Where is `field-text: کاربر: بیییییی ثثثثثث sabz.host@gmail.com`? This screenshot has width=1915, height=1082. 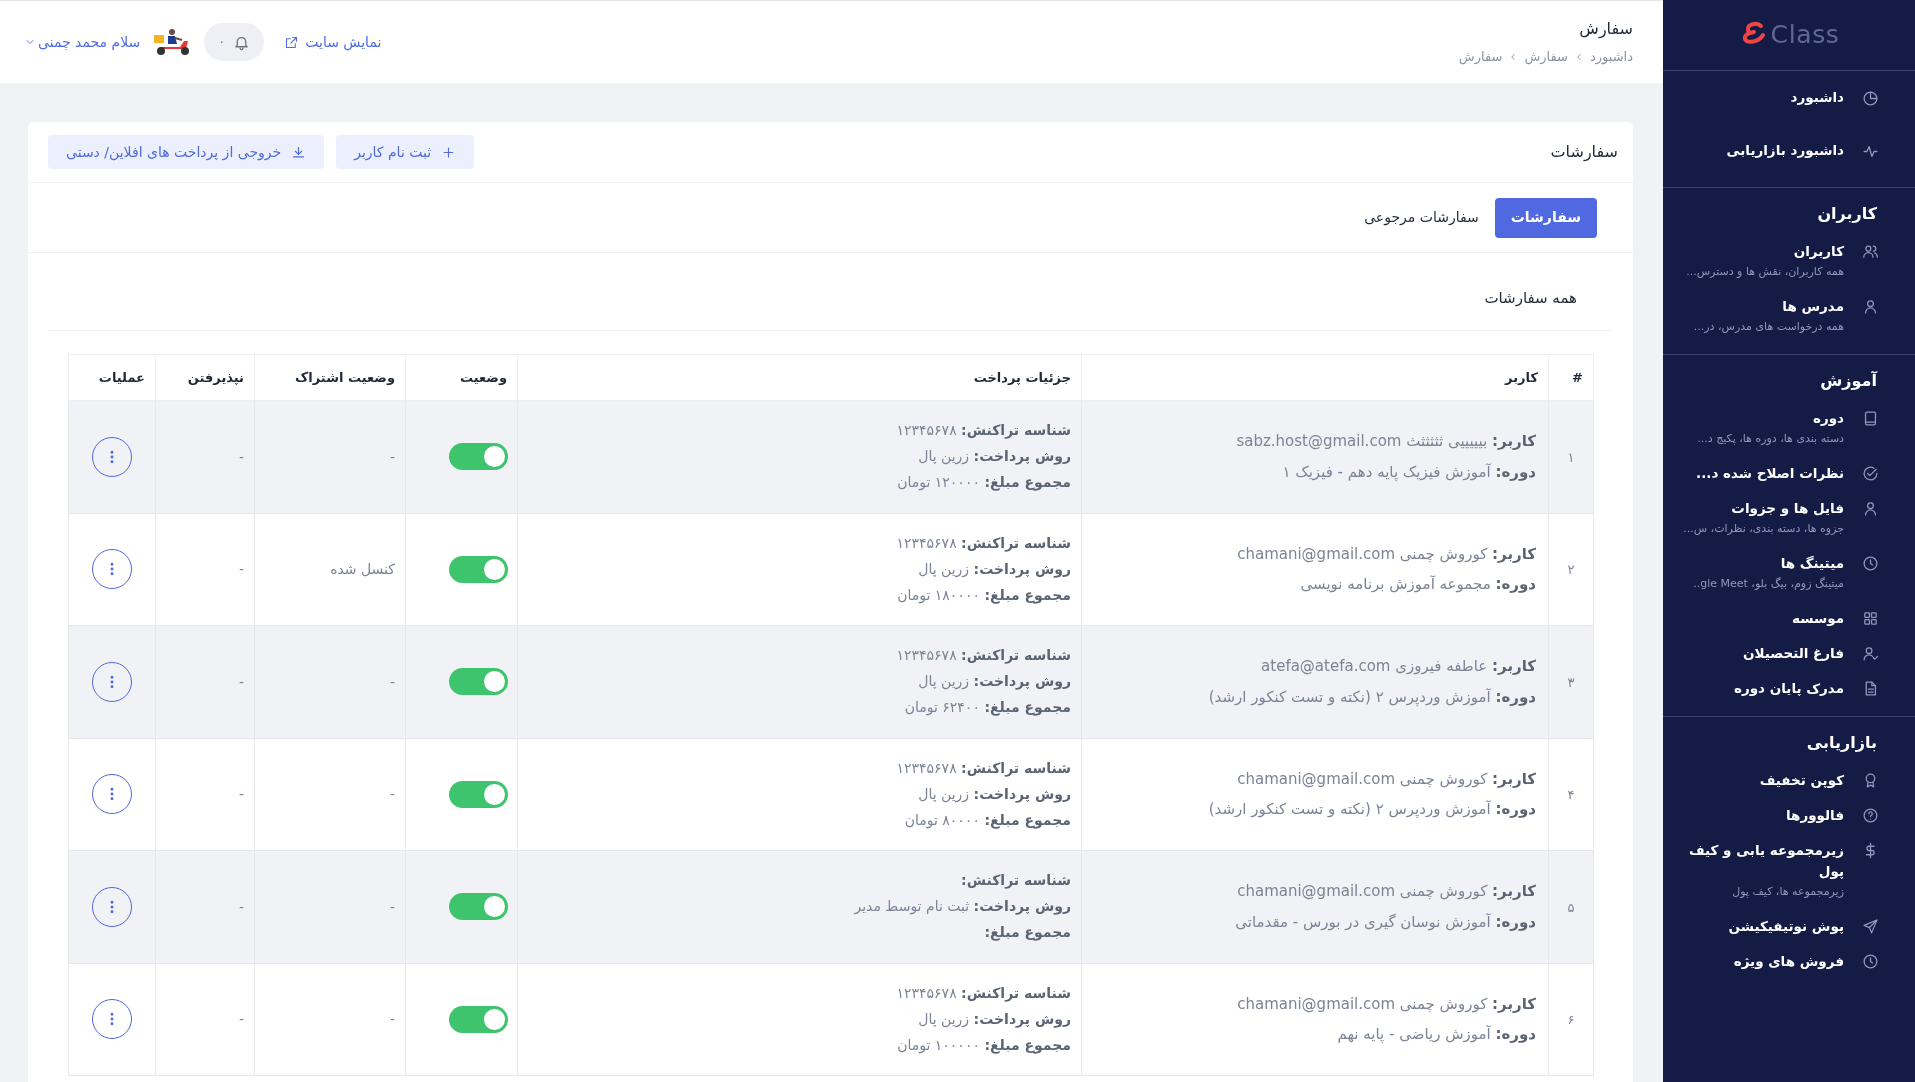
field-text: کاربر: بیییییی ثثثثثث sabz.host@gmail.com is located at coordinates (1386, 442).